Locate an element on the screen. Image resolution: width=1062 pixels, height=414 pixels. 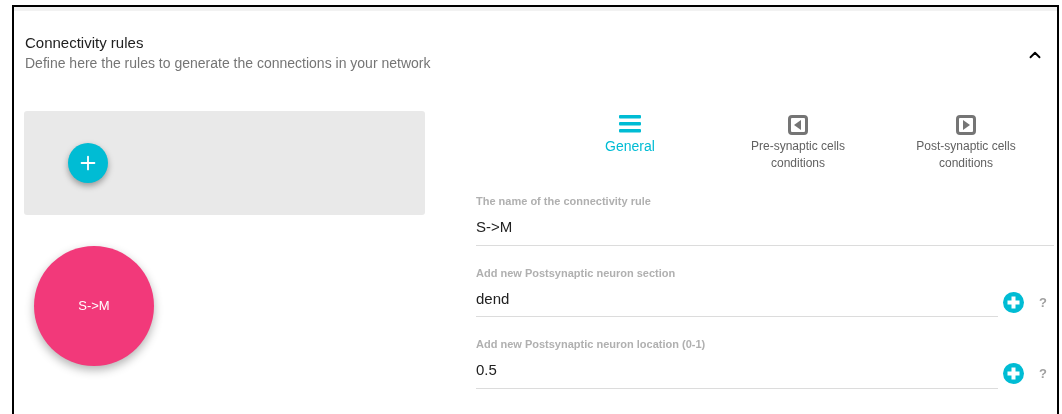
right-arrow-box-icon is located at coordinates (966, 125).